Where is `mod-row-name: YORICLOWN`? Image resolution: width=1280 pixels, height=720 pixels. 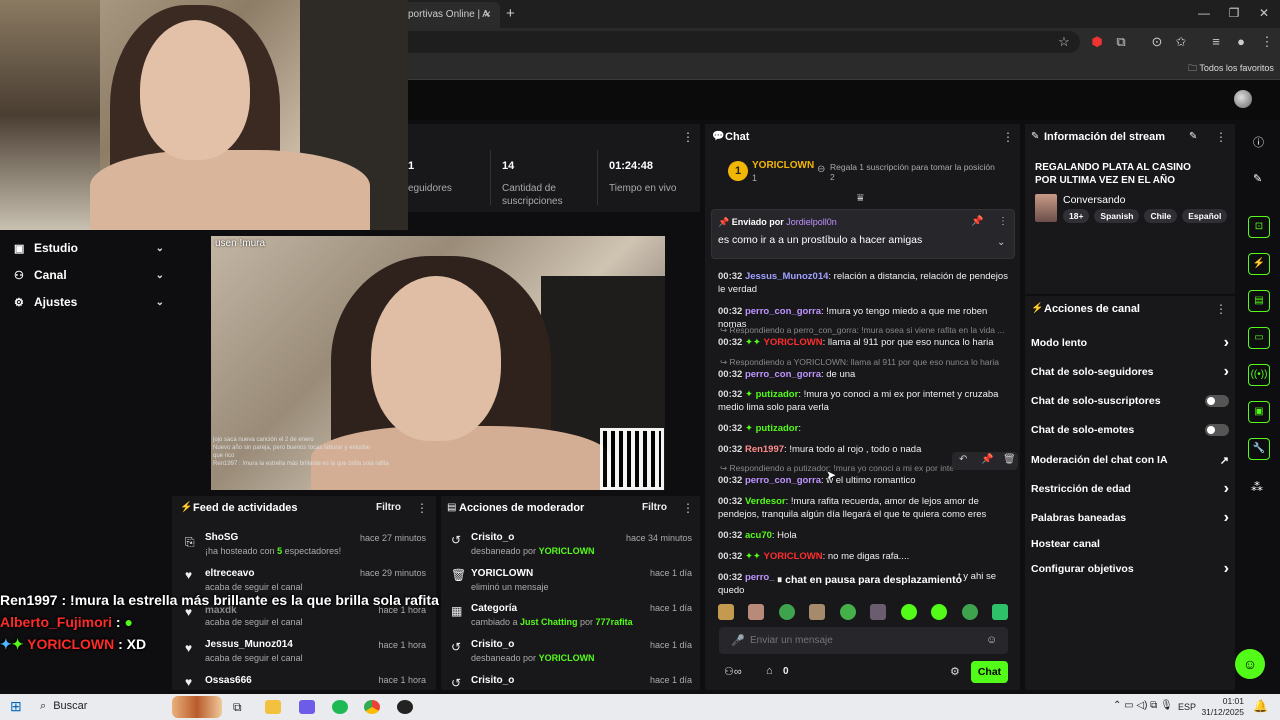 mod-row-name: YORICLOWN is located at coordinates (502, 573).